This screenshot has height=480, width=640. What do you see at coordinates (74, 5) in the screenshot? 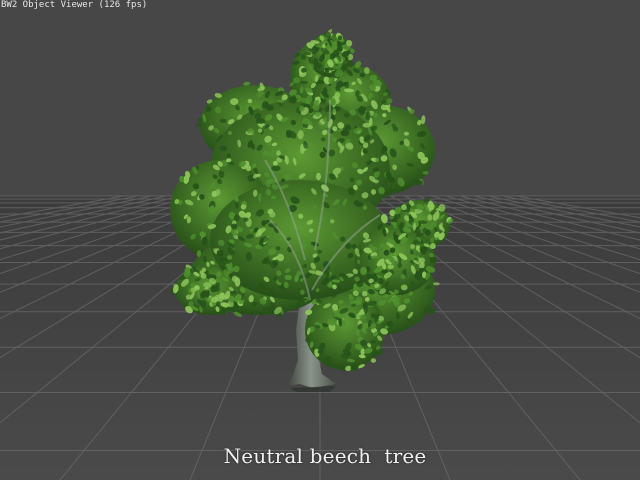
I see `window-title: BW2 Object Viewer (126 fps)` at bounding box center [74, 5].